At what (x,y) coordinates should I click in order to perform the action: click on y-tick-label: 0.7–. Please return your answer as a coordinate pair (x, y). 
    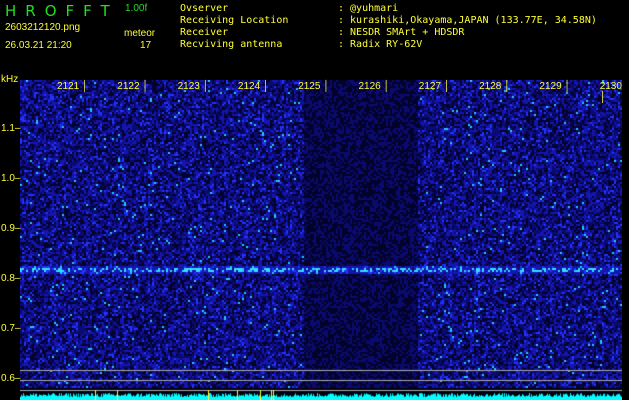
    Looking at the image, I should click on (11, 328).